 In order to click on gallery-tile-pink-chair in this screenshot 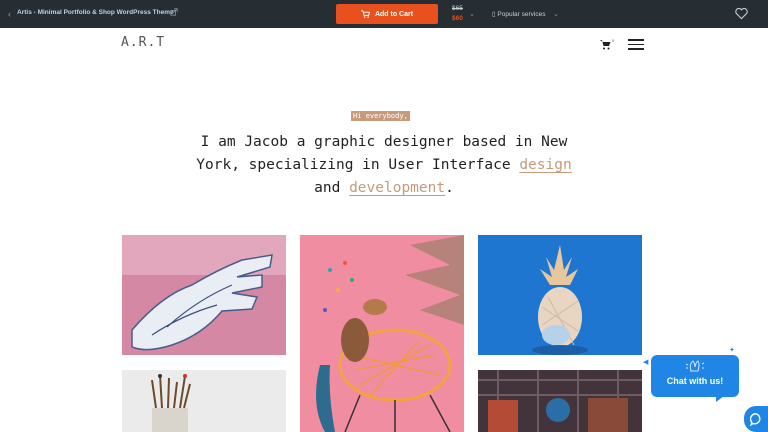, I will do `click(382, 333)`.